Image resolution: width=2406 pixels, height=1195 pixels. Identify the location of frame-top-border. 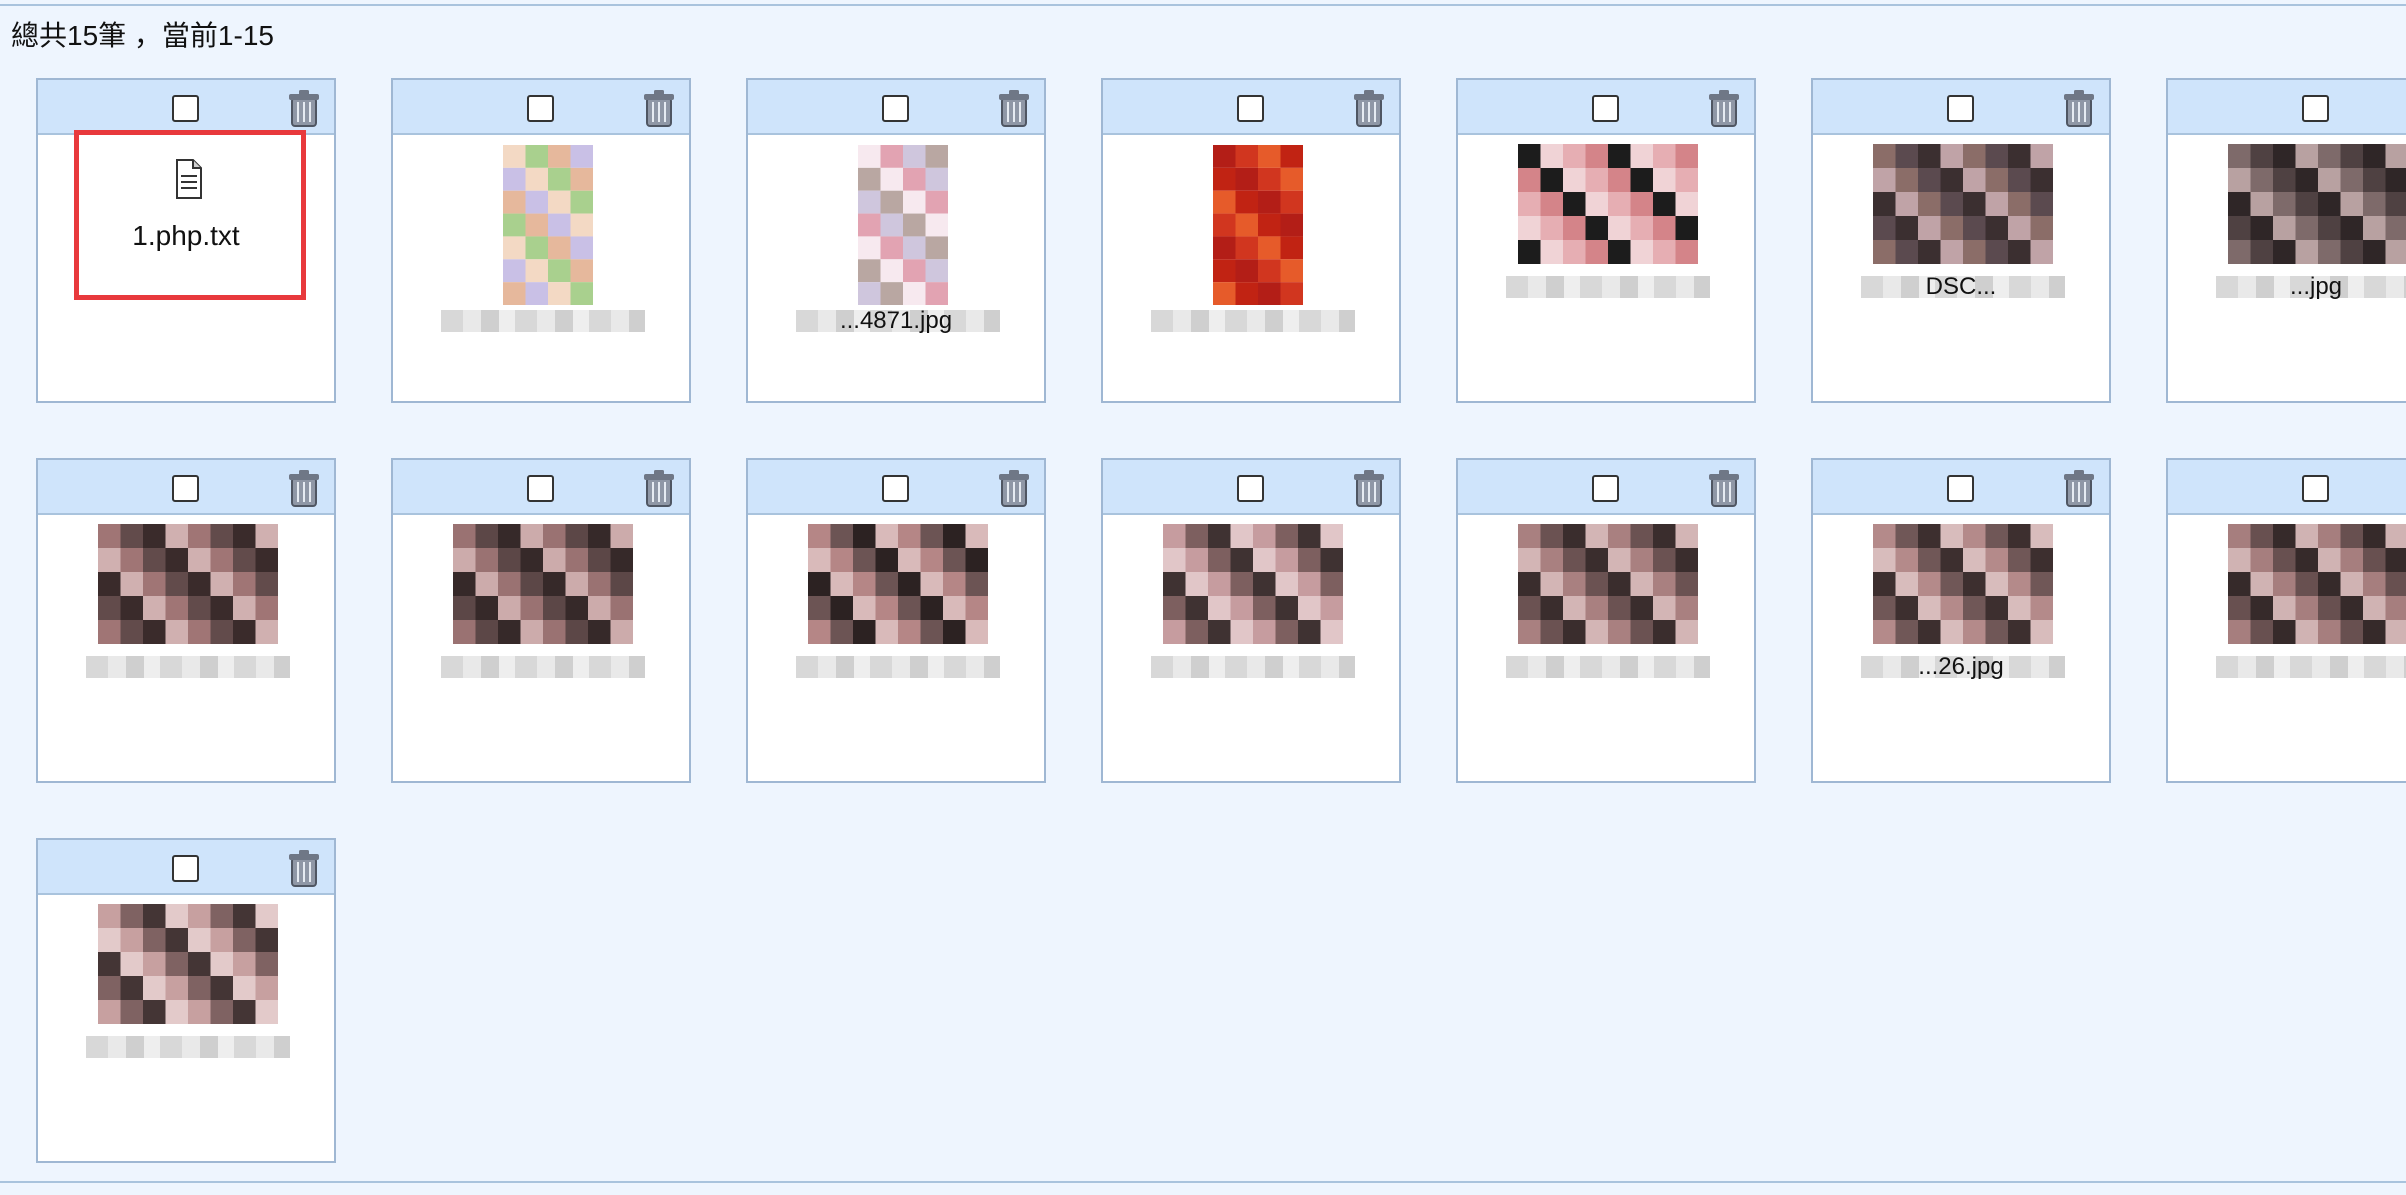
(1203, 5).